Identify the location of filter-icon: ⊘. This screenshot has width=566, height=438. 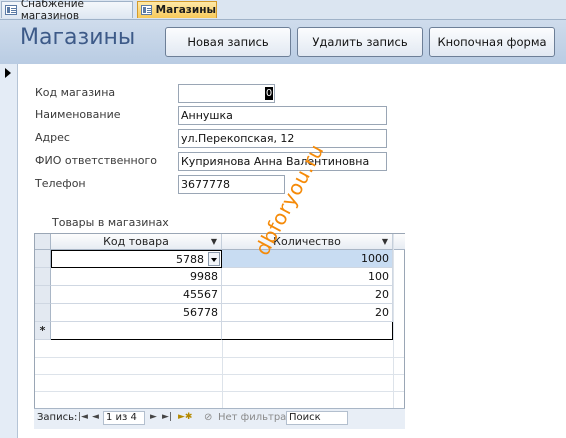
(208, 417).